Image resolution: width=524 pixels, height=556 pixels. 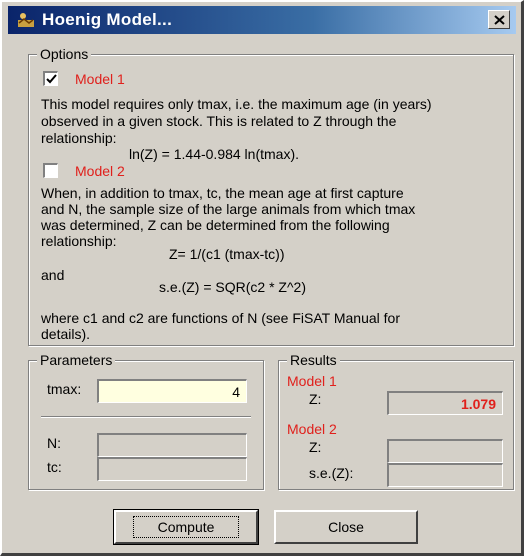 I want to click on model2-formula2: s.e.(Z) = SQR(c2 * Z^2), so click(x=232, y=287).